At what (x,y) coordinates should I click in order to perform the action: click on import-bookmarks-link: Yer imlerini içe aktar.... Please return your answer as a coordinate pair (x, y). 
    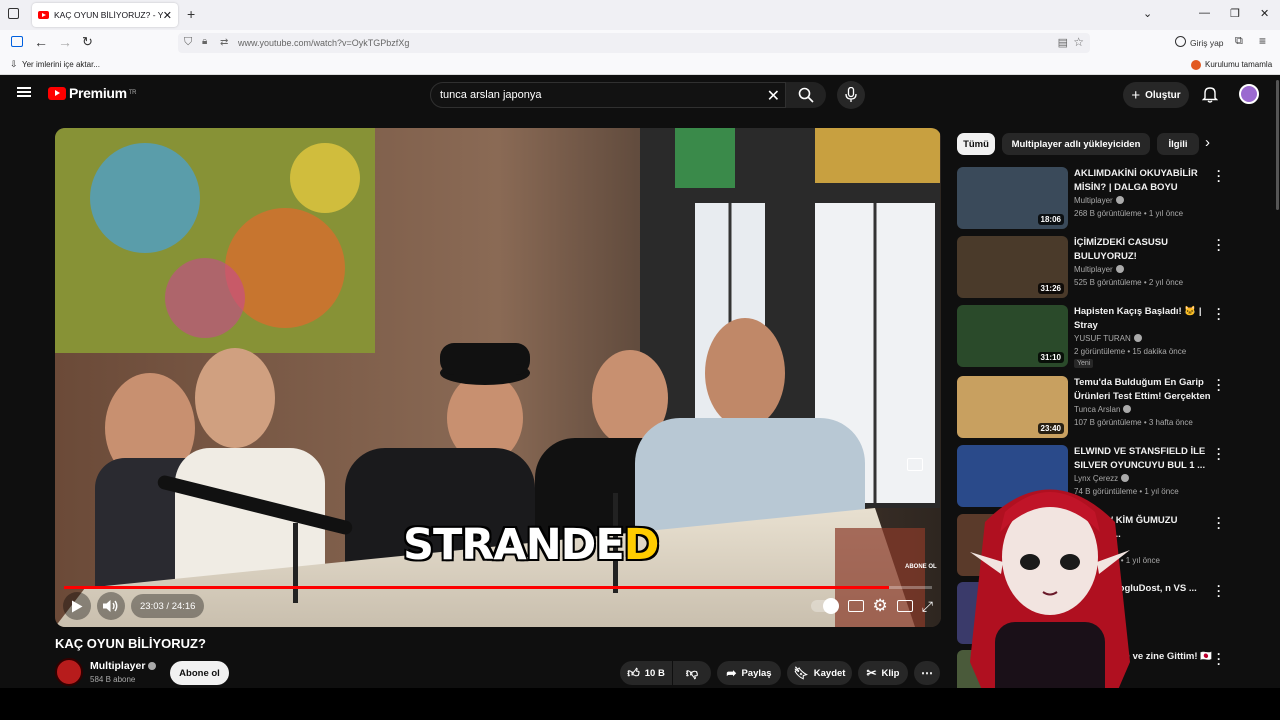
    Looking at the image, I should click on (61, 64).